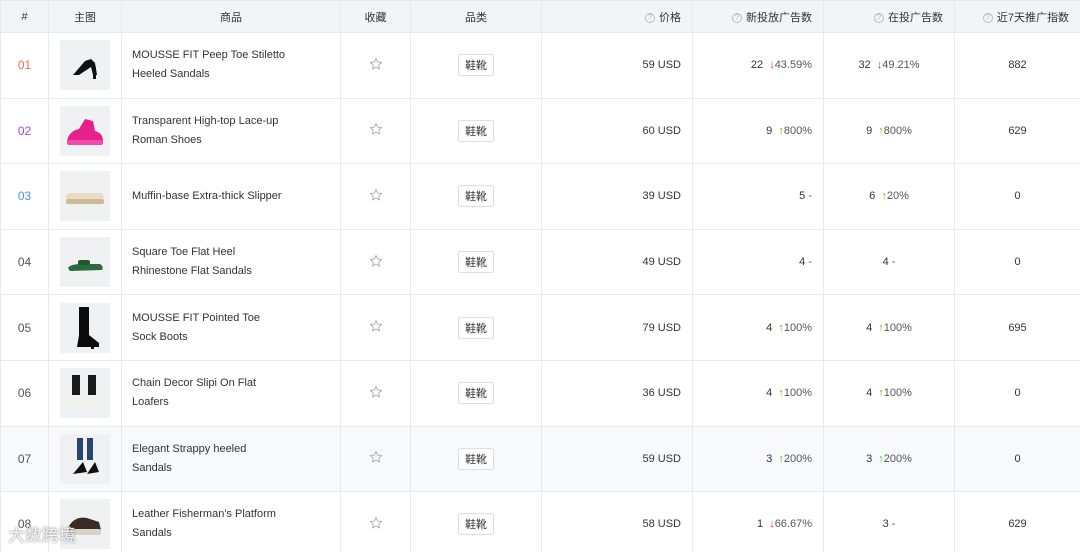 The height and width of the screenshot is (552, 1080). I want to click on header-price: ? 价格, so click(617, 16).